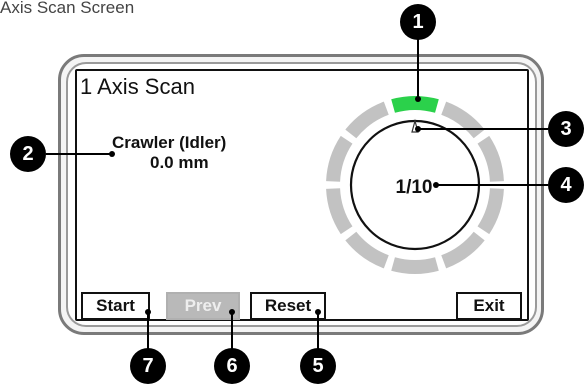 Image resolution: width=586 pixels, height=392 pixels. What do you see at coordinates (232, 366) in the screenshot?
I see `callout-6: 6` at bounding box center [232, 366].